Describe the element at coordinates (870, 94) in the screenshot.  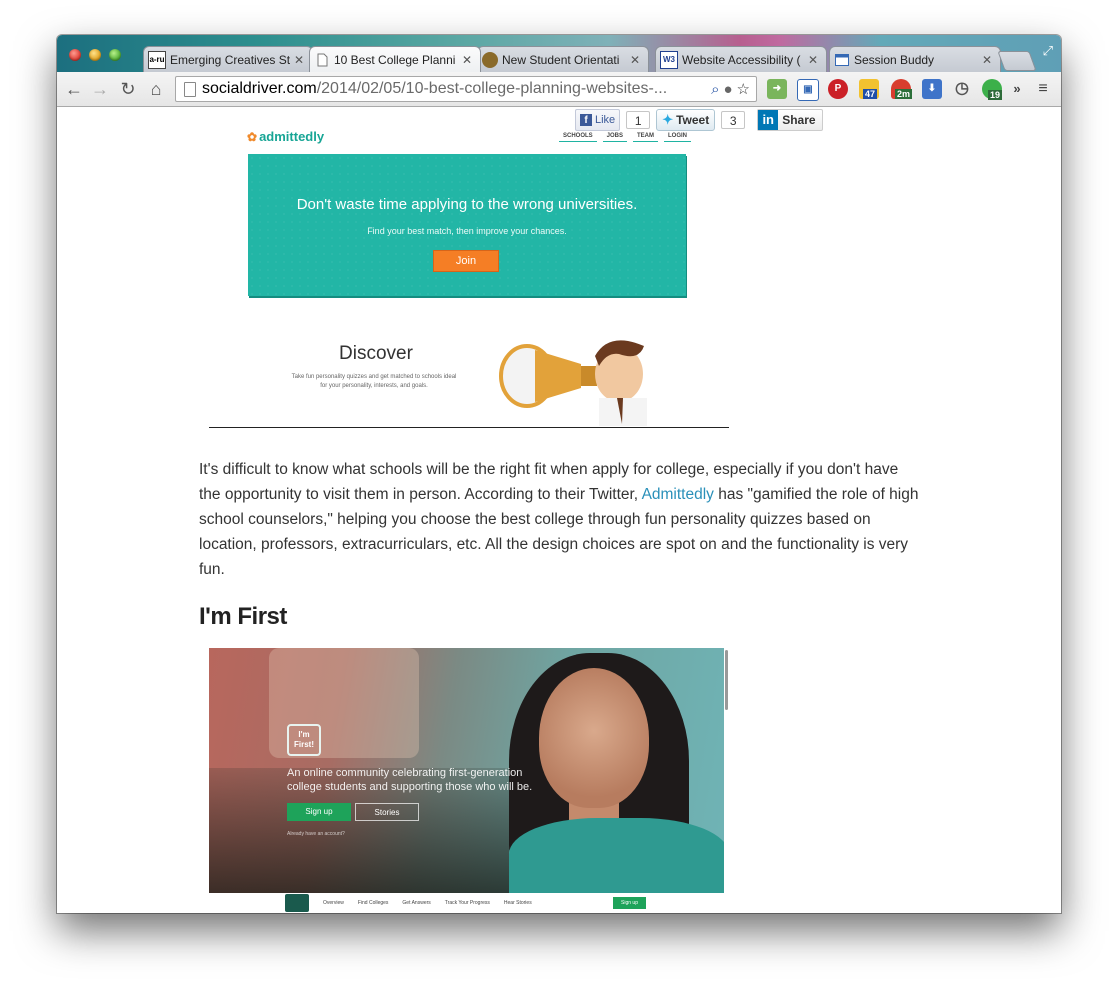
I see `weather-badge: 47` at that location.